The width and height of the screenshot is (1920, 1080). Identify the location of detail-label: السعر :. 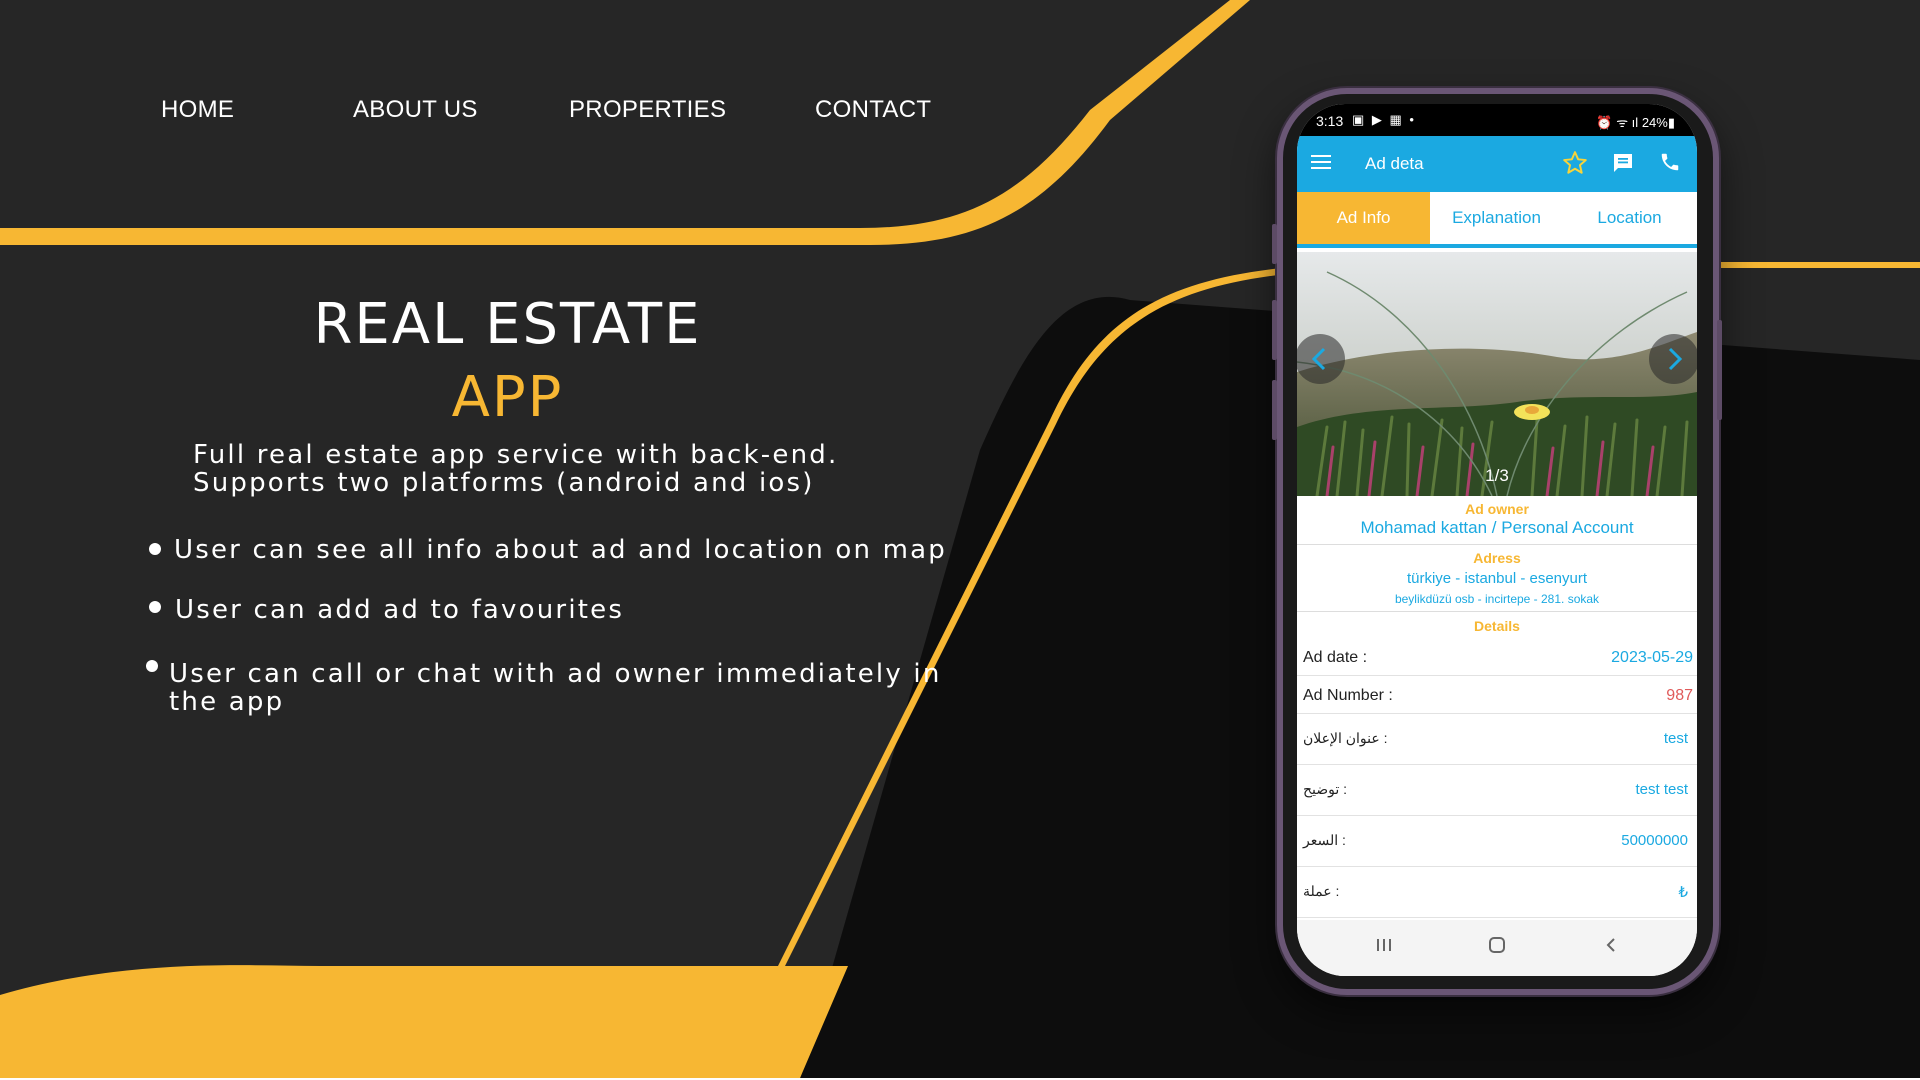
(1324, 840).